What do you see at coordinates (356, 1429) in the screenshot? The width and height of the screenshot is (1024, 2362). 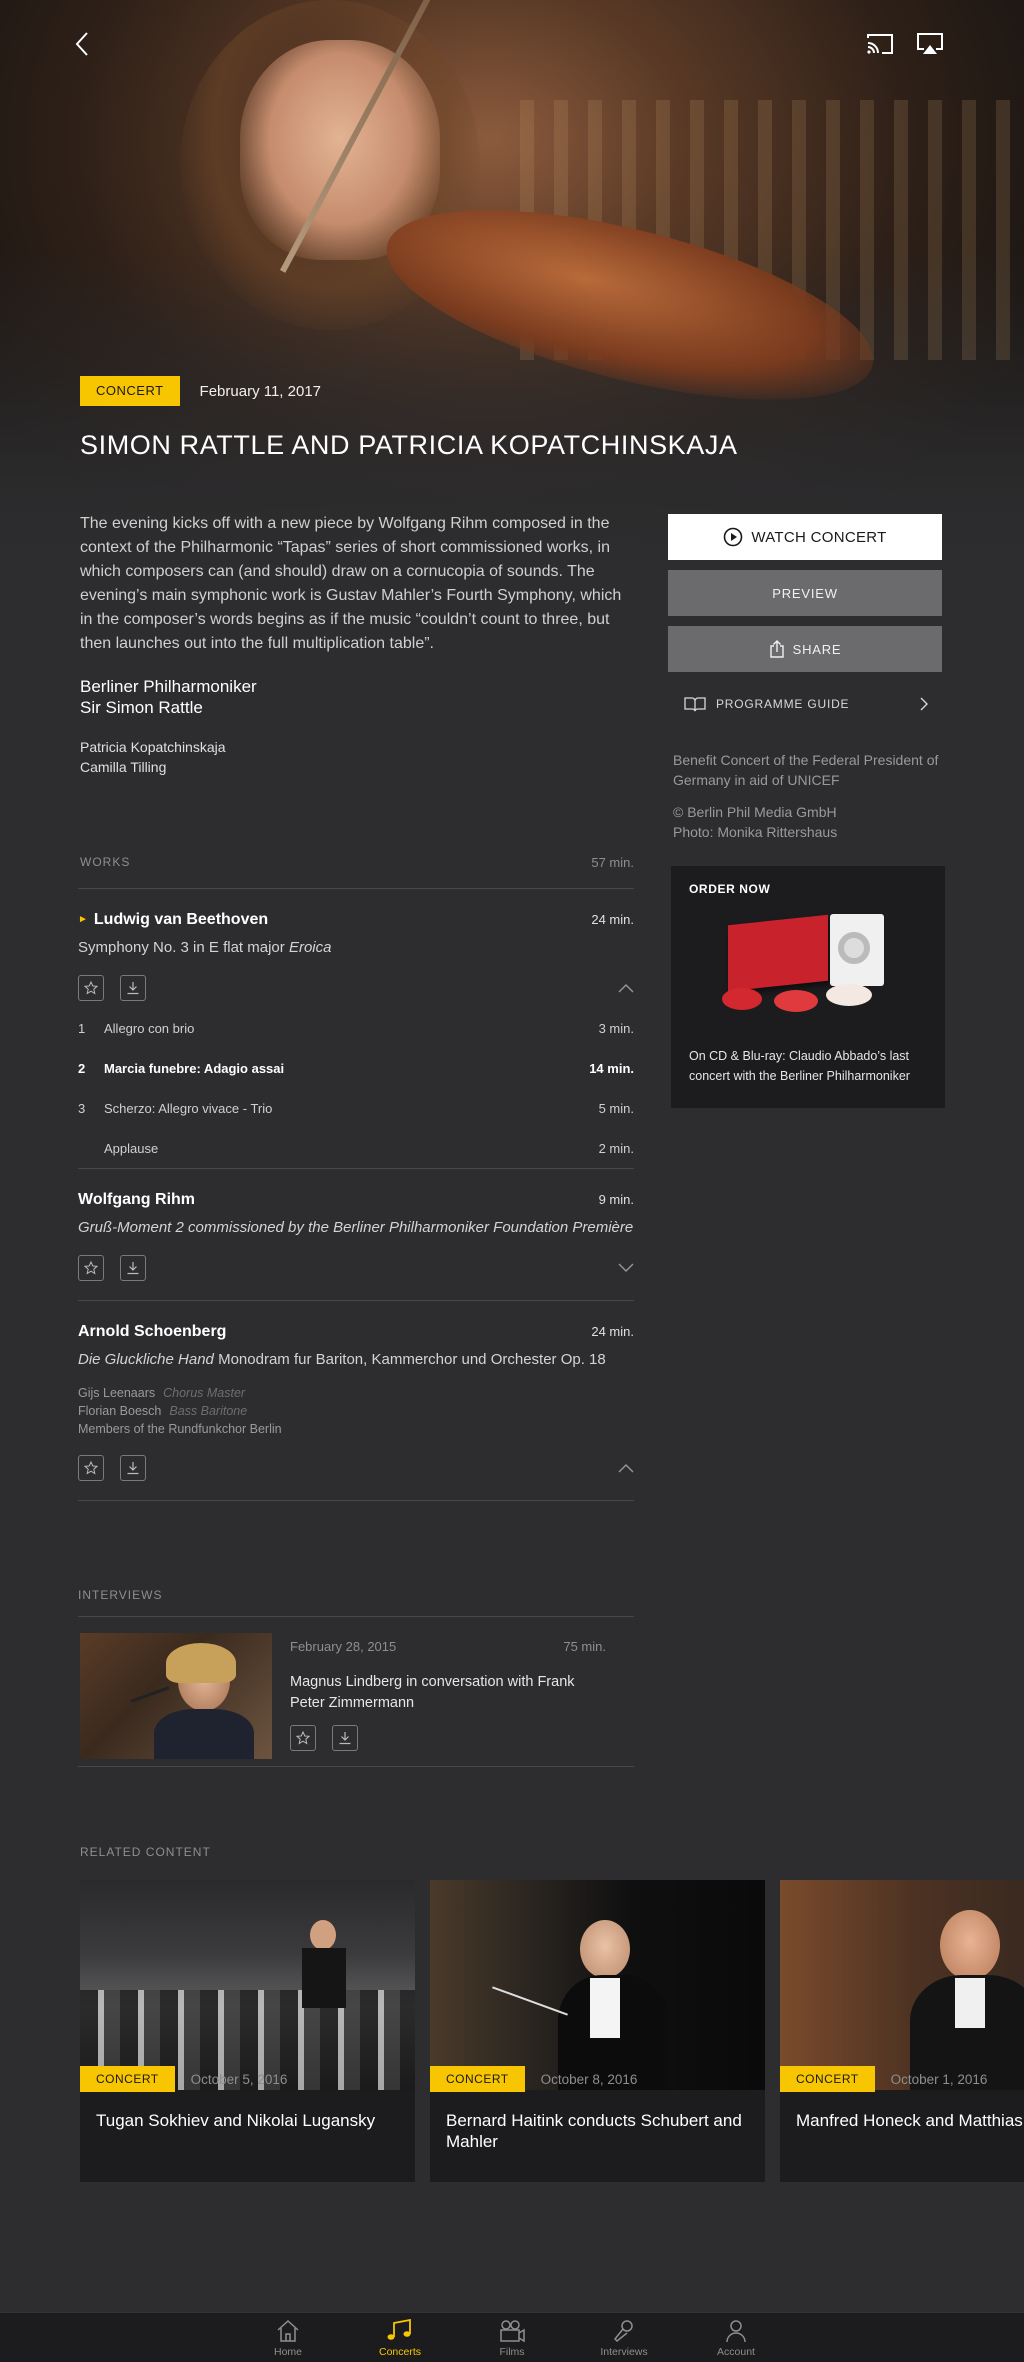 I see `contributor: Members of the Rundfunkchor Berlin` at bounding box center [356, 1429].